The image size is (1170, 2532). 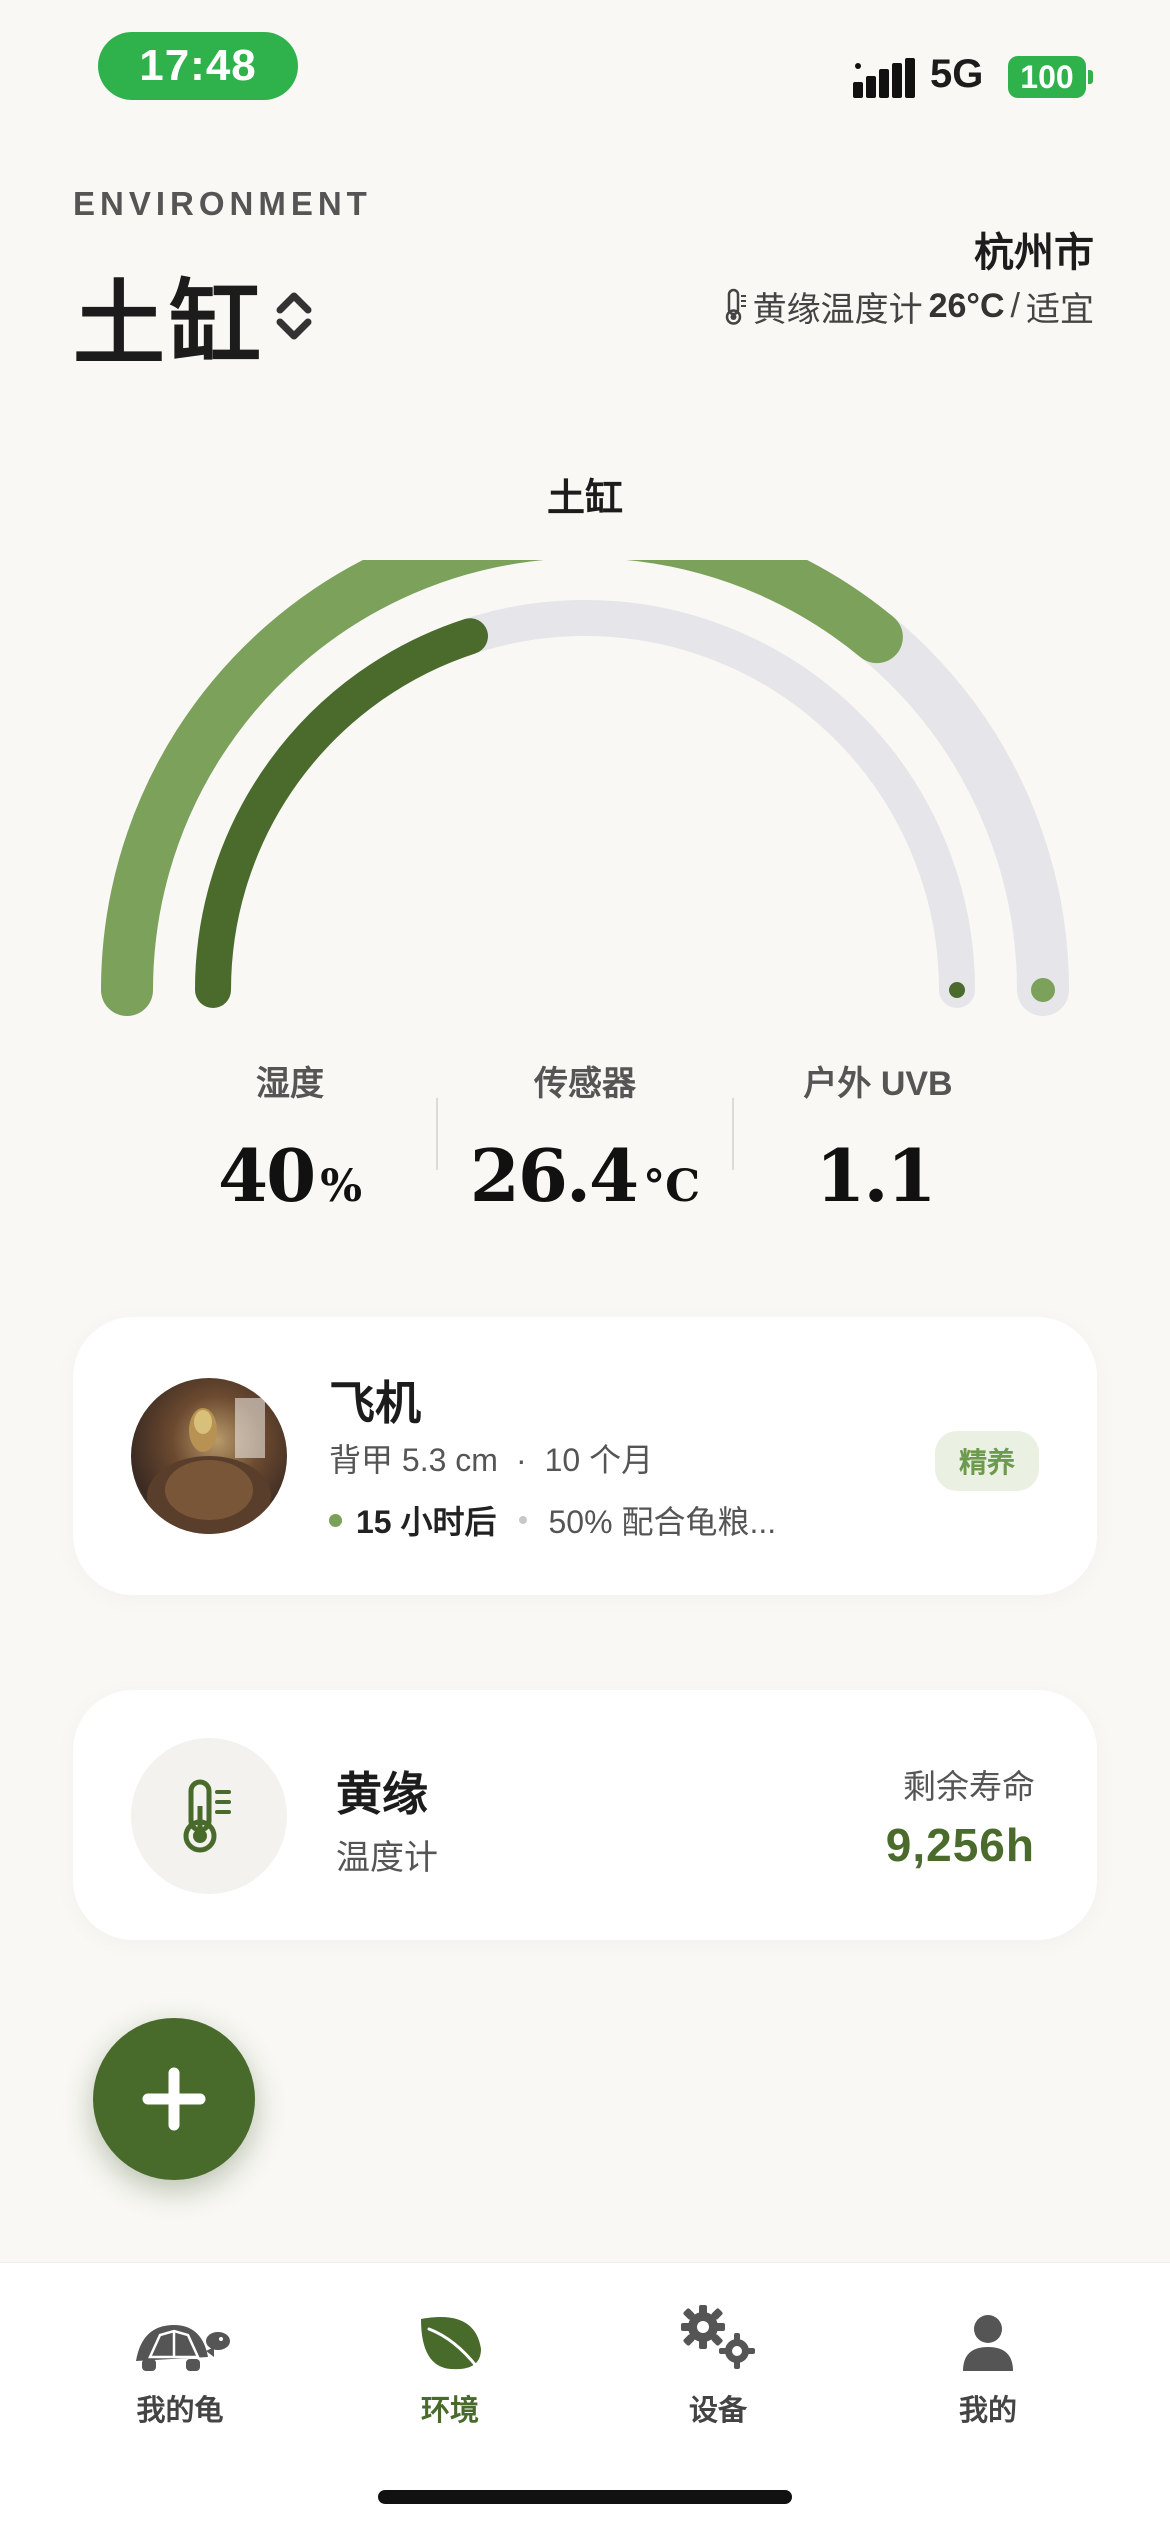 I want to click on sensor-temp: 26°C, so click(x=966, y=306).